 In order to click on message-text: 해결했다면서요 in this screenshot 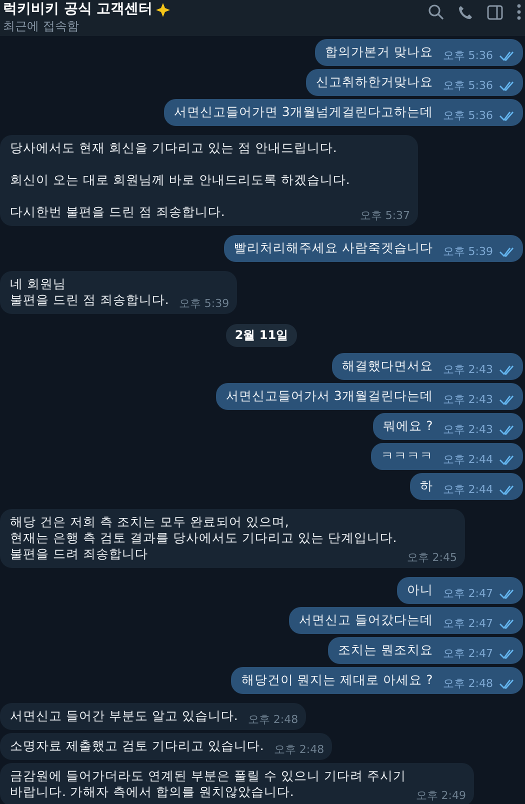, I will do `click(387, 366)`.